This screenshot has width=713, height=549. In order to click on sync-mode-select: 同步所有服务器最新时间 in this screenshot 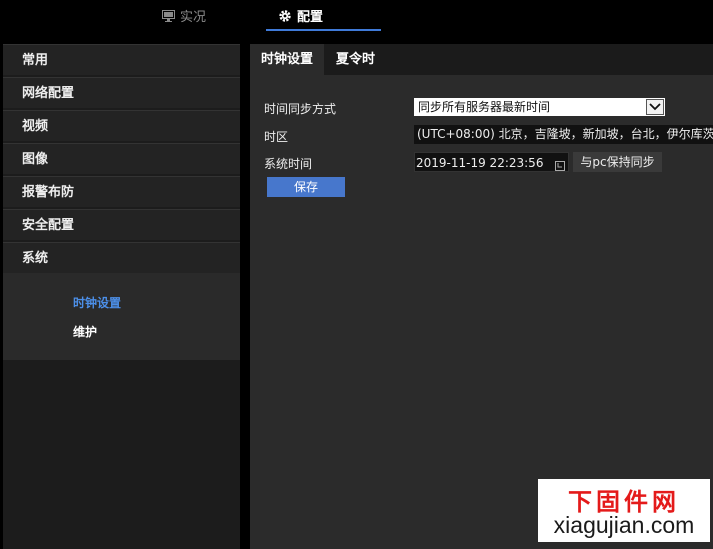, I will do `click(539, 107)`.